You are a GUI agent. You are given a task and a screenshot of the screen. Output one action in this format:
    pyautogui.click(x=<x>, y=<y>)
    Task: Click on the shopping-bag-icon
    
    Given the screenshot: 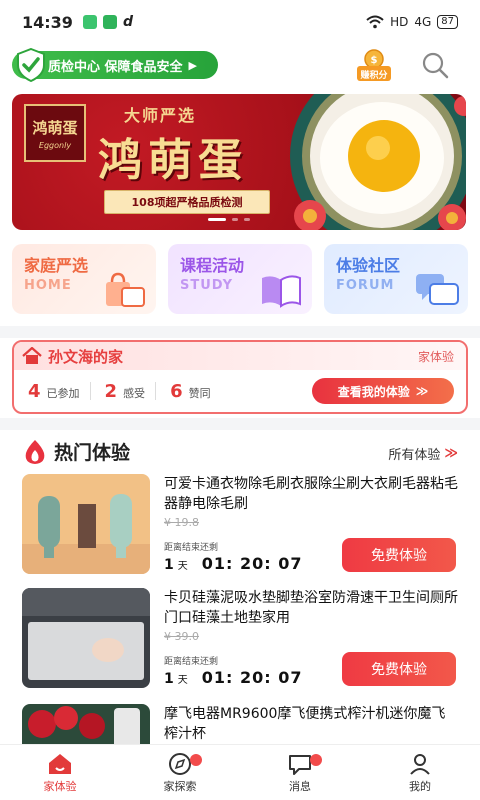 What is the action you would take?
    pyautogui.click(x=125, y=289)
    